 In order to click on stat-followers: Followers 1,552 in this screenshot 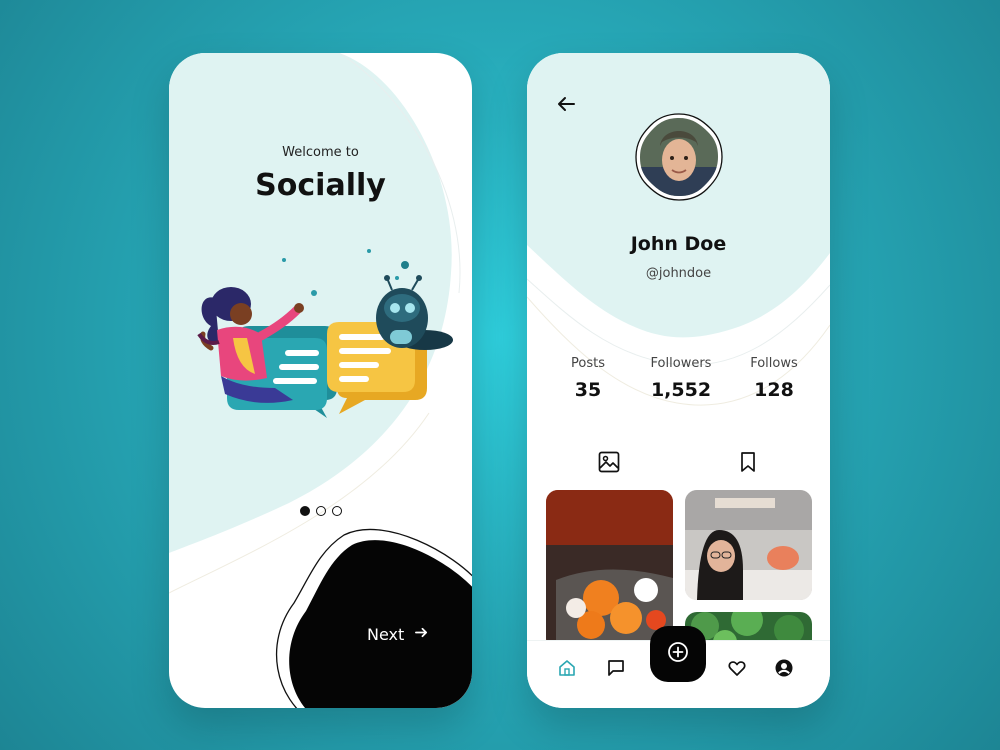, I will do `click(681, 378)`.